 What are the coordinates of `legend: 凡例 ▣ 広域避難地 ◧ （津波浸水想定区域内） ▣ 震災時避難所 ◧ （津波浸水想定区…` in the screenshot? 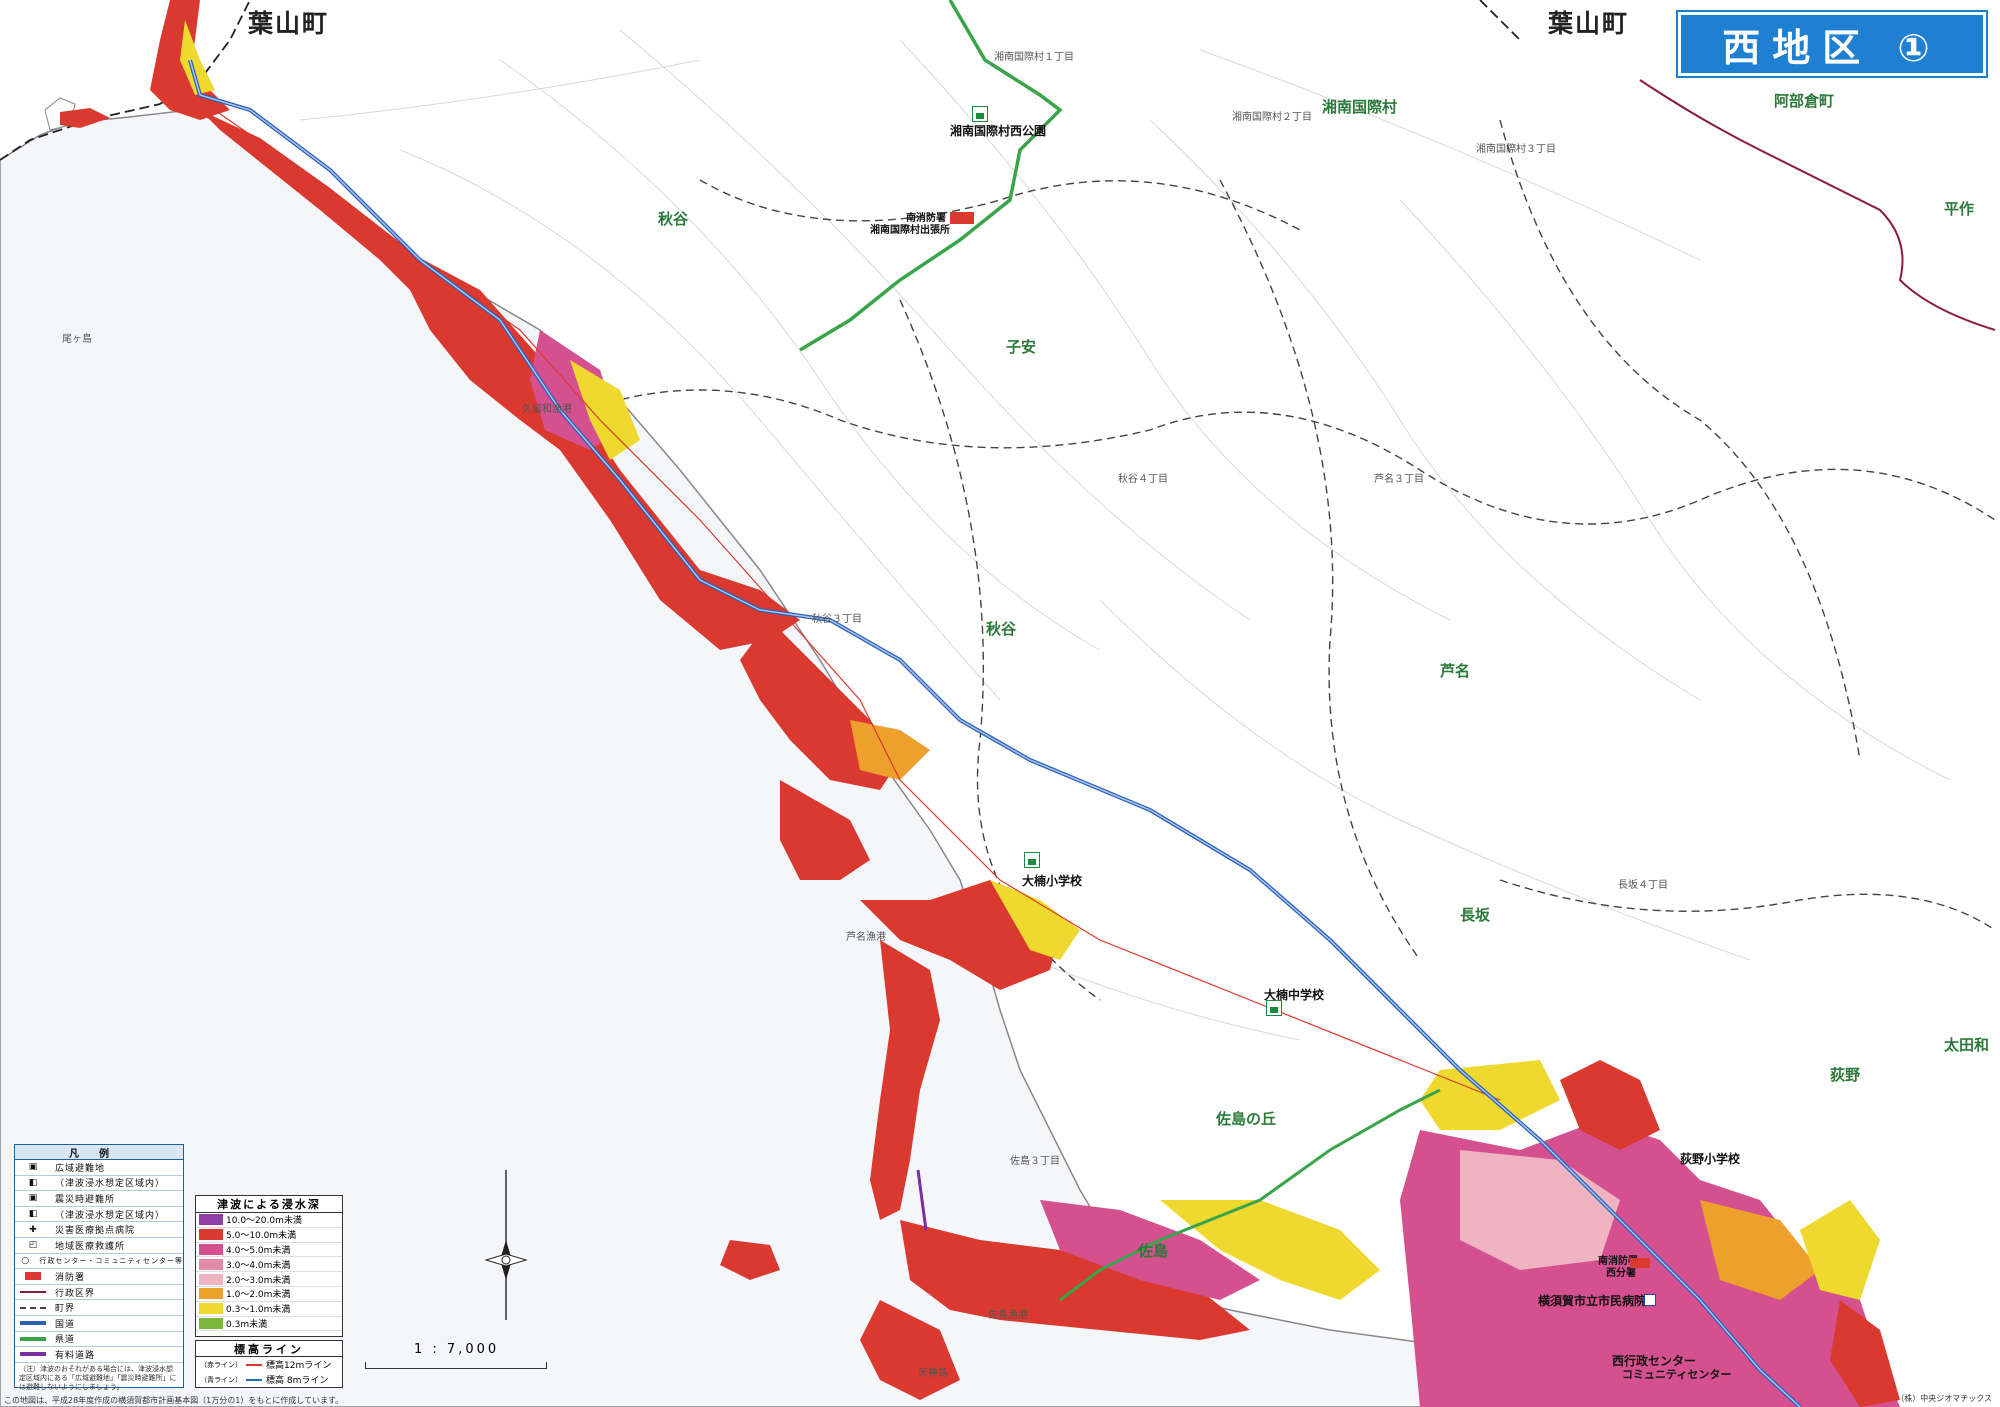 It's located at (99, 1267).